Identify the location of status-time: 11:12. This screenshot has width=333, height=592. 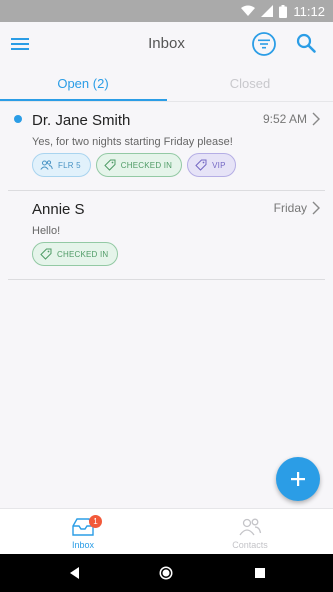
(309, 11).